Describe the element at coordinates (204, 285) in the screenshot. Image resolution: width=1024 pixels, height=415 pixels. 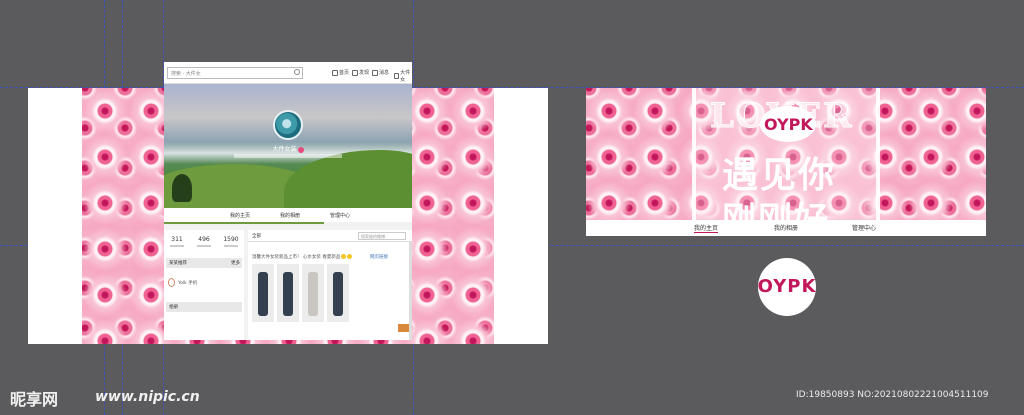
I see `sidebar: 311 496 1590 某某推荐 更多 Yolk 手机 相册` at that location.